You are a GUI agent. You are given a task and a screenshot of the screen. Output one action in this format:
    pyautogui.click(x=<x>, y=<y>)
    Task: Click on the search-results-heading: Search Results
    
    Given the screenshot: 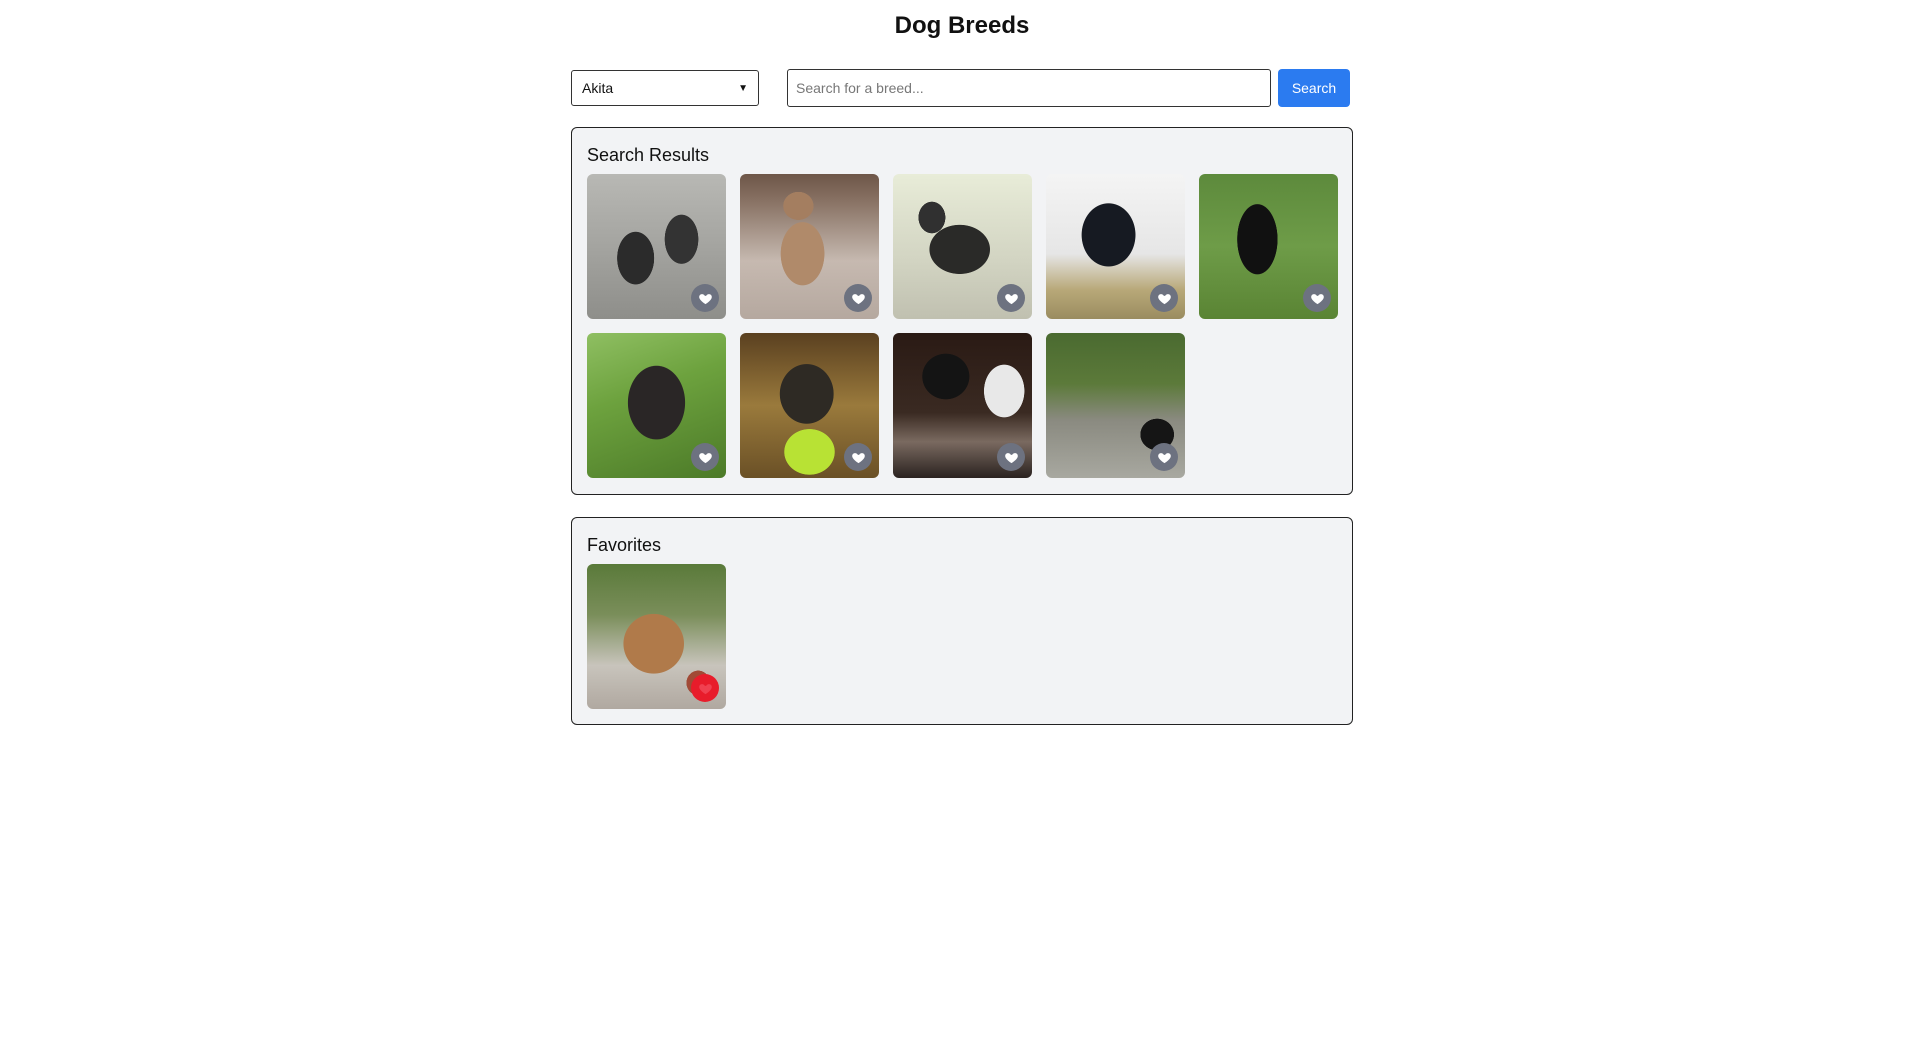 What is the action you would take?
    pyautogui.click(x=648, y=155)
    